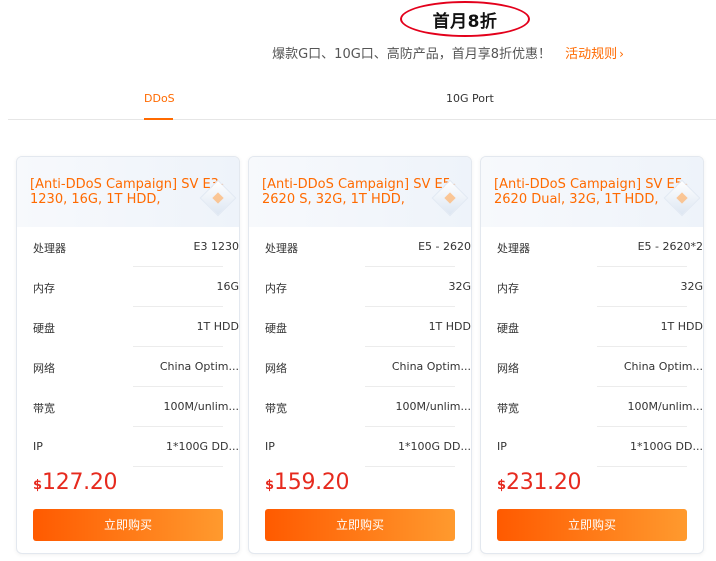 Image resolution: width=716 pixels, height=561 pixels. I want to click on spec-row-ram: 内存 16G, so click(136, 287).